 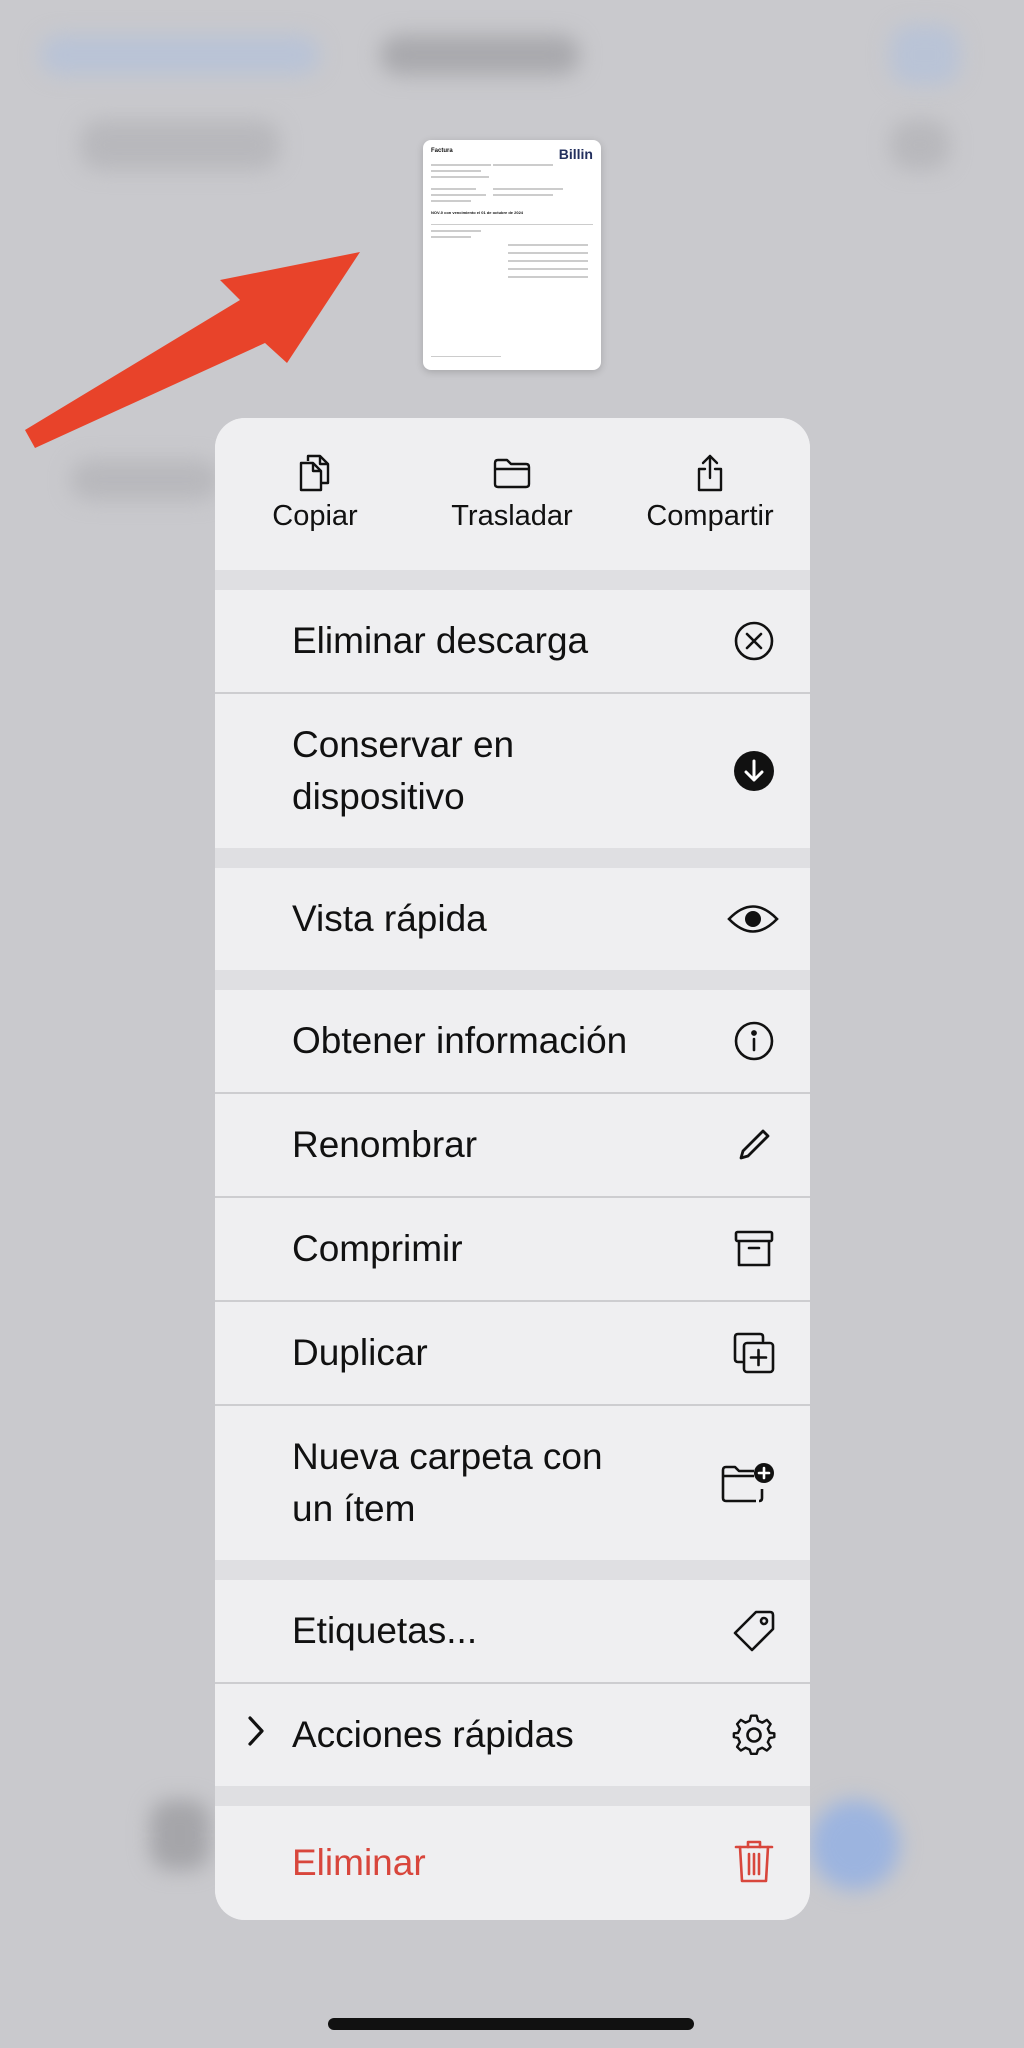 I want to click on menu-item-label: Obtener información, so click(x=460, y=1040).